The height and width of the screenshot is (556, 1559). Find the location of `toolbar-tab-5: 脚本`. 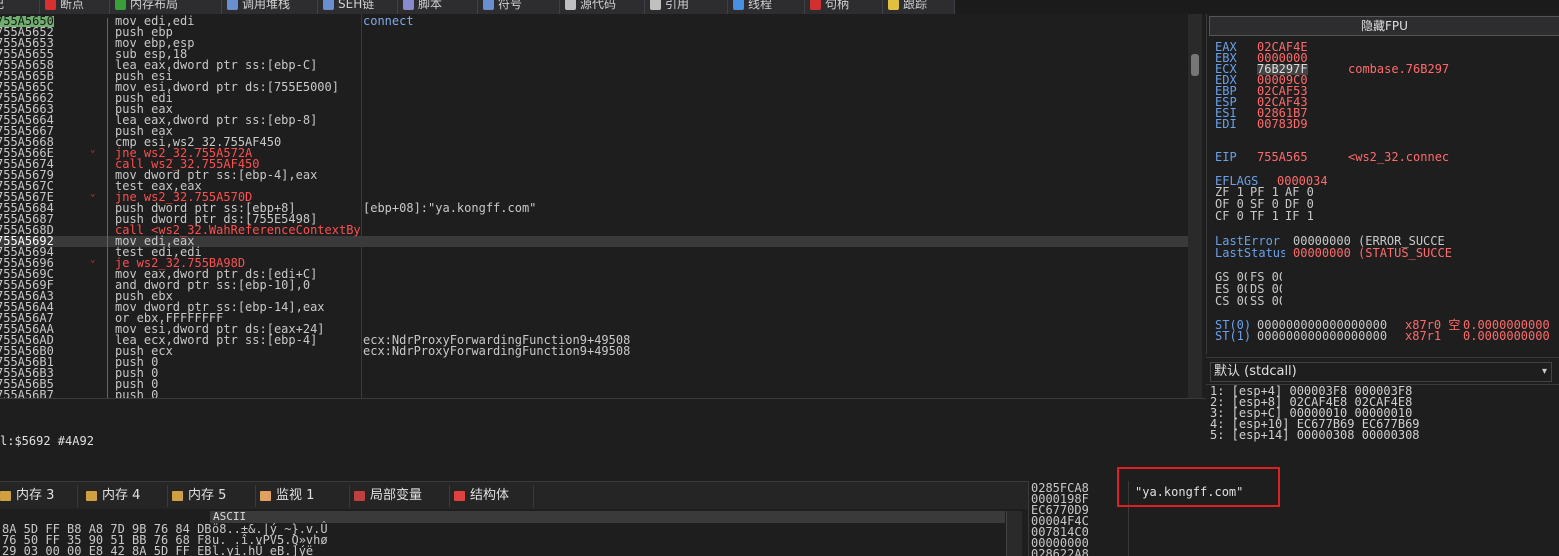

toolbar-tab-5: 脚本 is located at coordinates (438, 7).